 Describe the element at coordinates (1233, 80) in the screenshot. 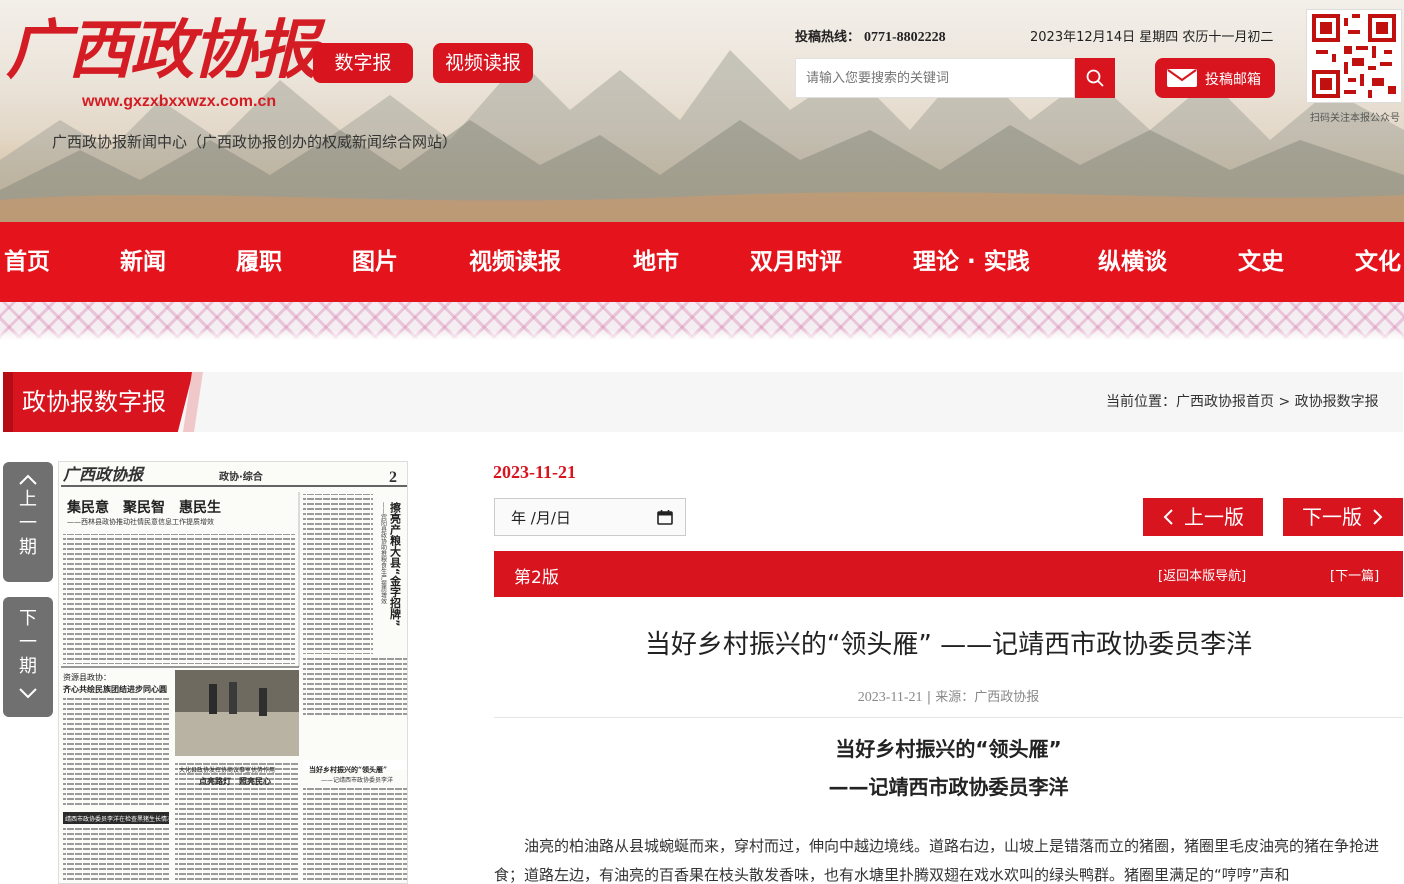

I see `mail-button-label: 投稿邮箱` at that location.